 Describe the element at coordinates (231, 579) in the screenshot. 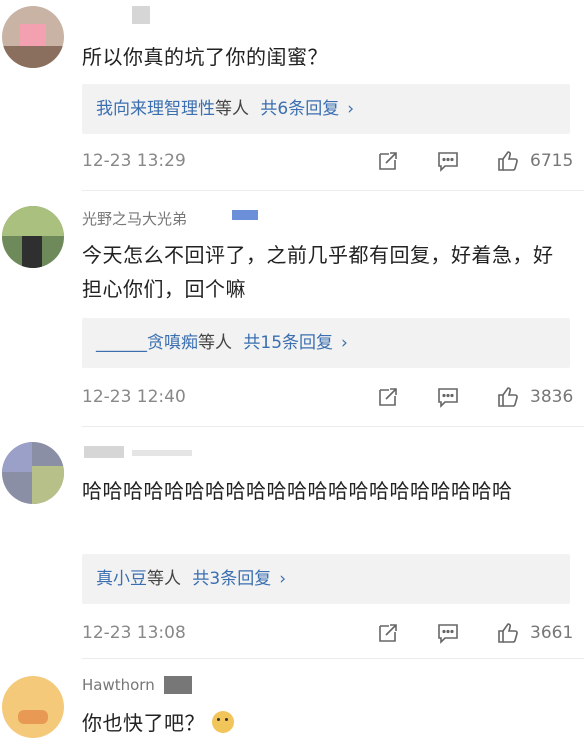

I see `reply-count: 共3条回复` at that location.